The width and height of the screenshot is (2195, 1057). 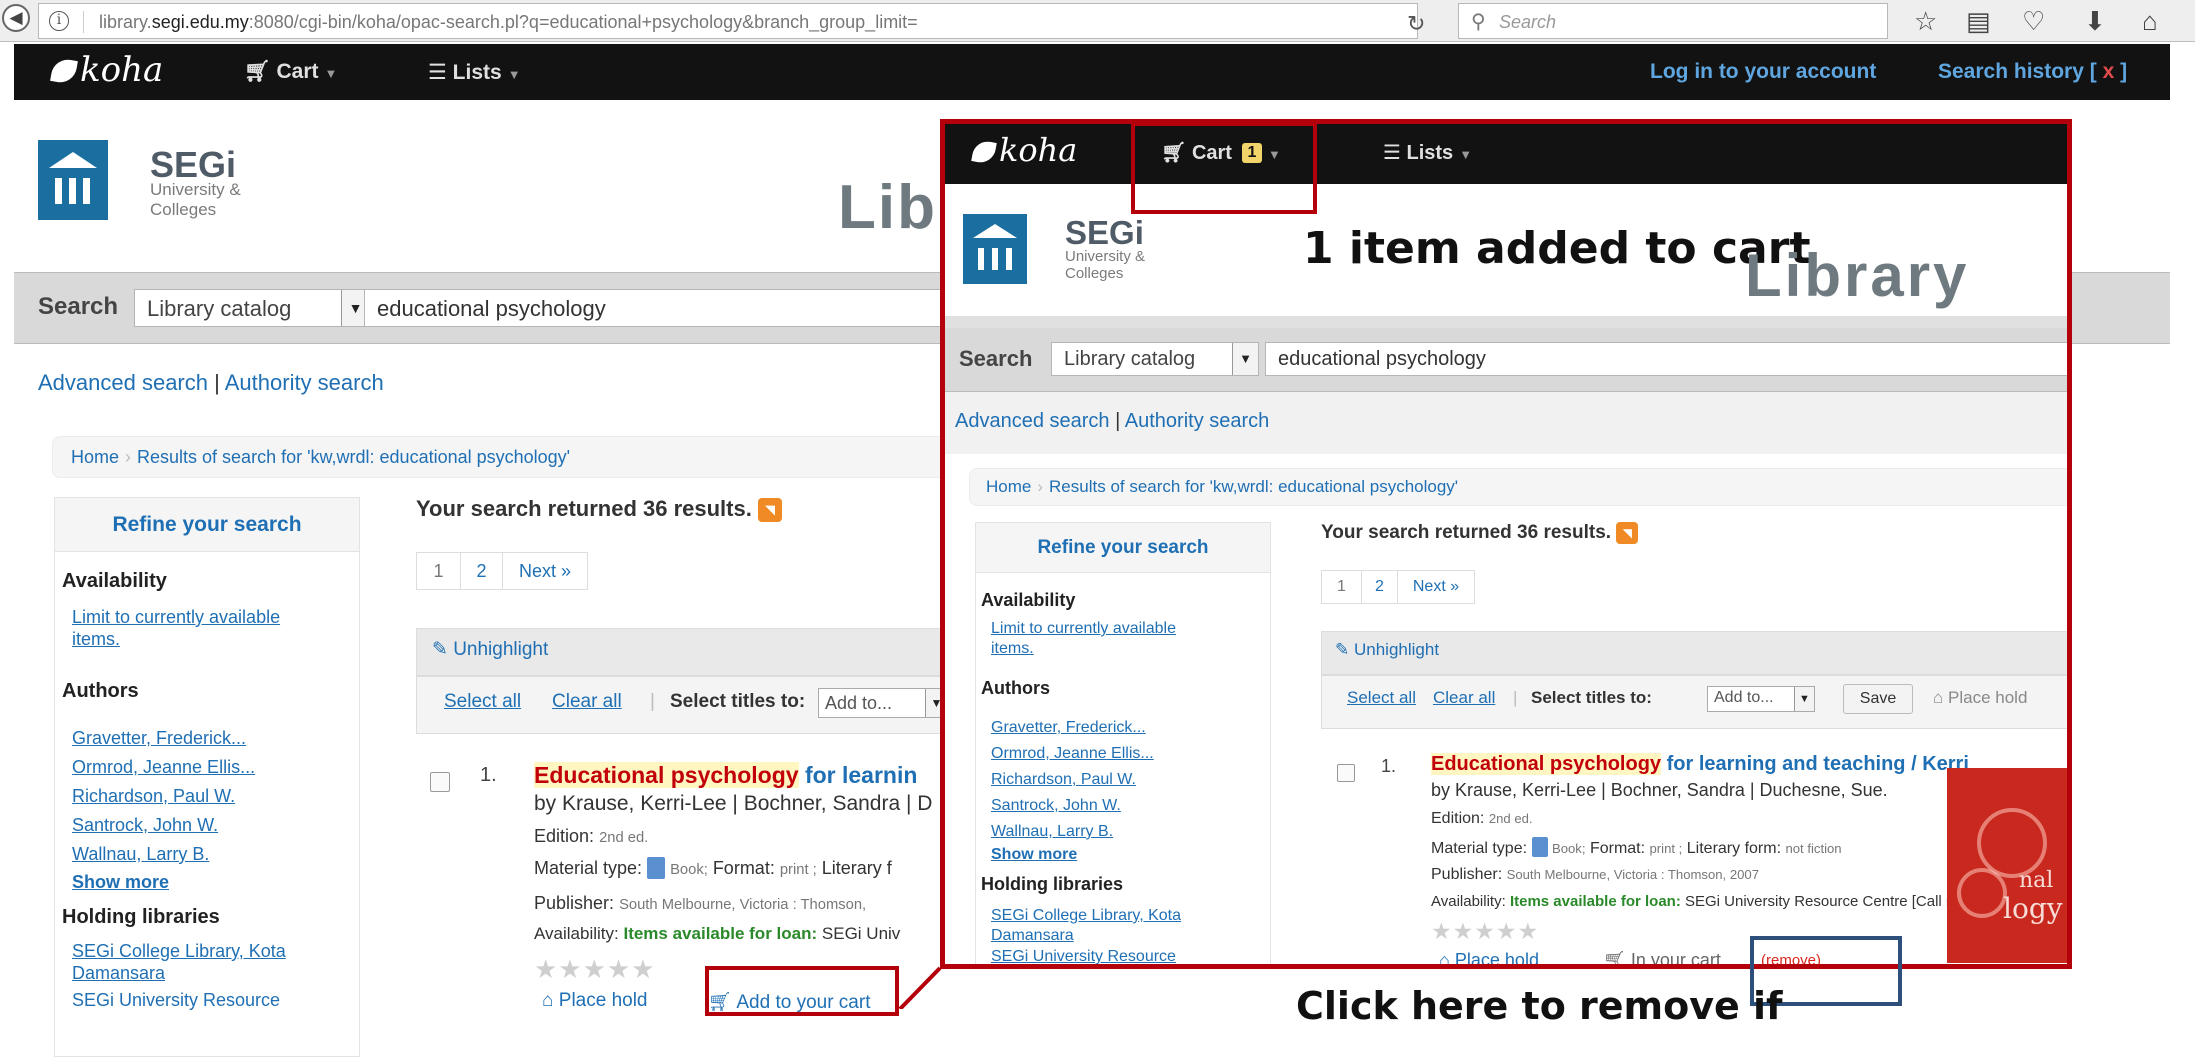 I want to click on clear-history-x: x, so click(x=2109, y=71).